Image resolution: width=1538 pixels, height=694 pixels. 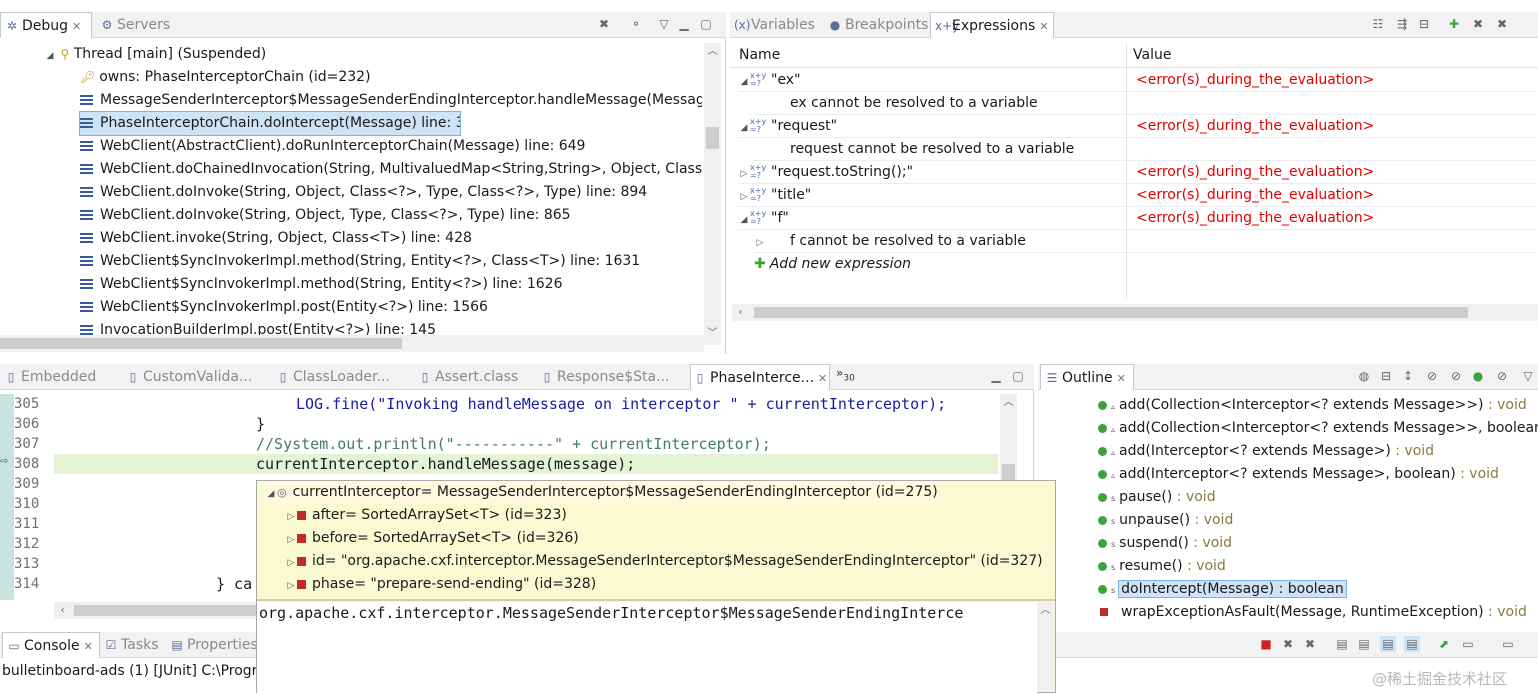 What do you see at coordinates (136, 645) in the screenshot?
I see `tab-tasks: ☑ Tasks` at bounding box center [136, 645].